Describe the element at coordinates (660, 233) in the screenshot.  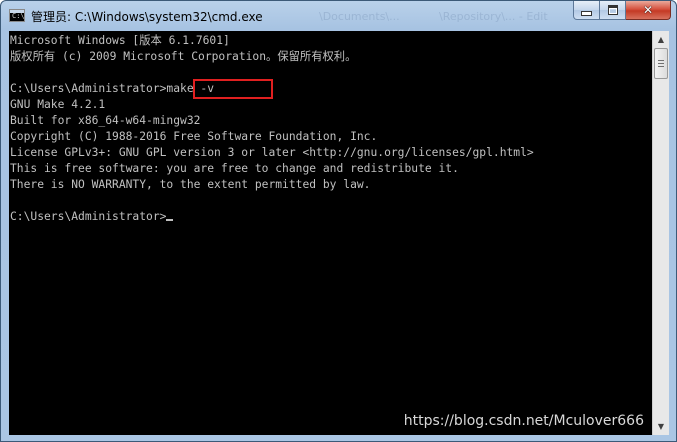
I see `vertical-scrollbar: ▲ ▼` at that location.